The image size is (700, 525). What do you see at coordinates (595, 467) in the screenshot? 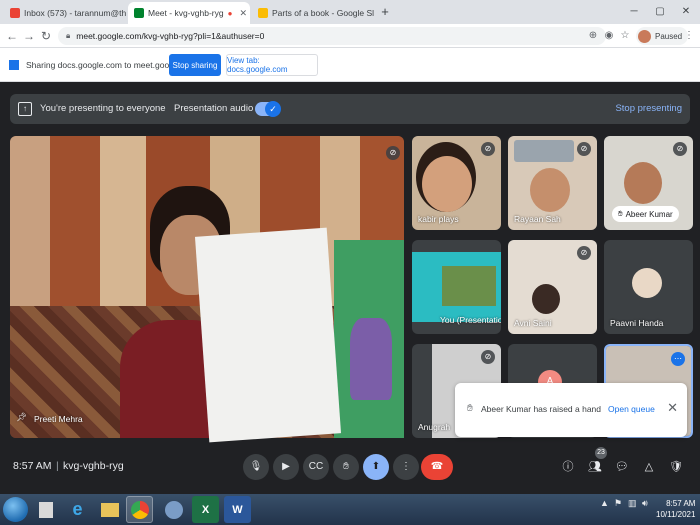
I see `people-icon: 👥︎` at bounding box center [595, 467].